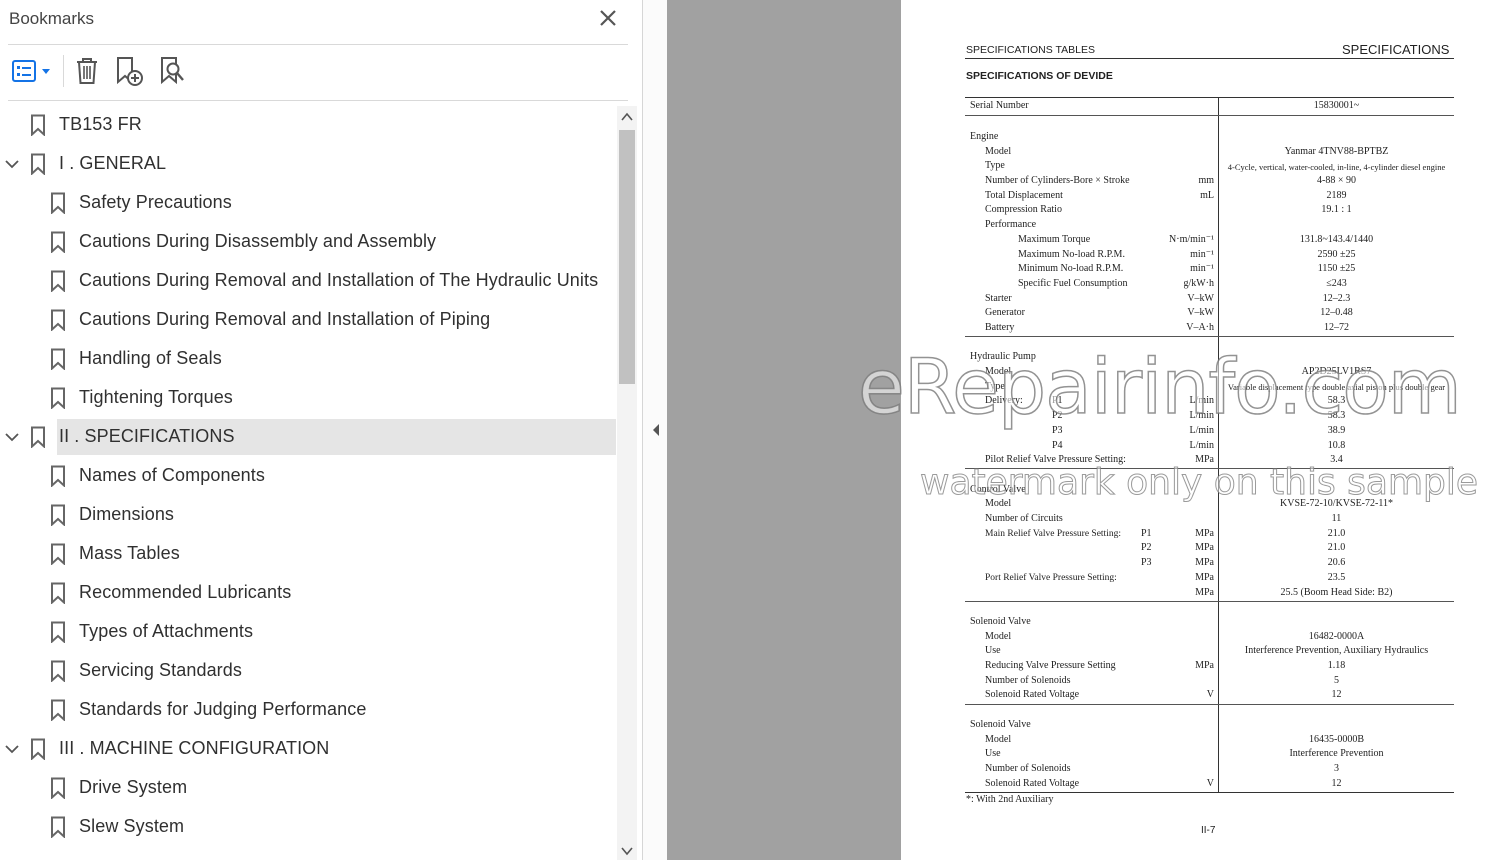  What do you see at coordinates (308, 164) in the screenshot?
I see `bookmark-item: I . GENERAL` at bounding box center [308, 164].